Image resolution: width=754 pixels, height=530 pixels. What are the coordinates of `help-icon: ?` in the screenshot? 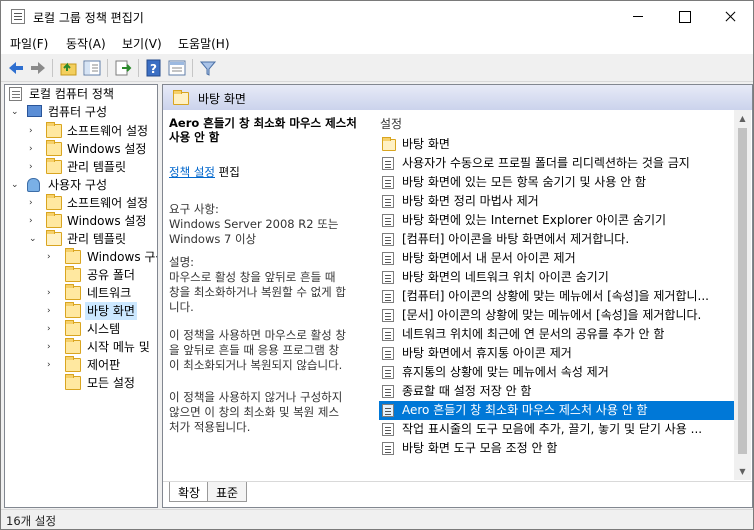 It's located at (154, 68).